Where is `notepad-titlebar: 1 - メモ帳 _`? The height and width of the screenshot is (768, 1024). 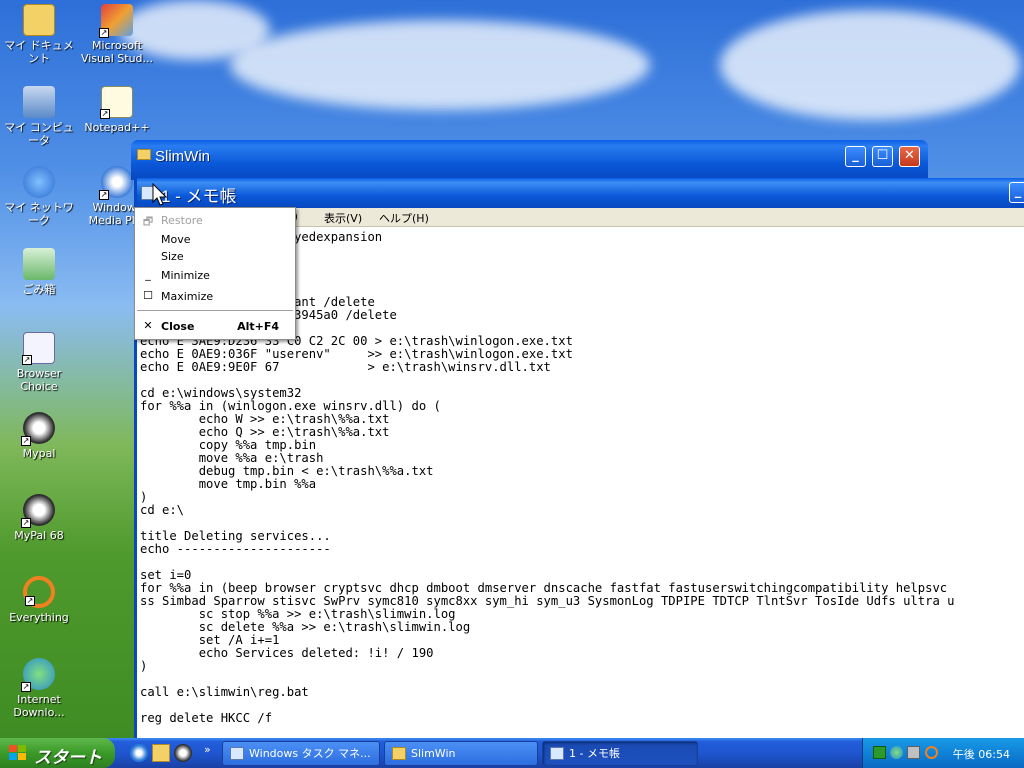 notepad-titlebar: 1 - メモ帳 _ is located at coordinates (580, 193).